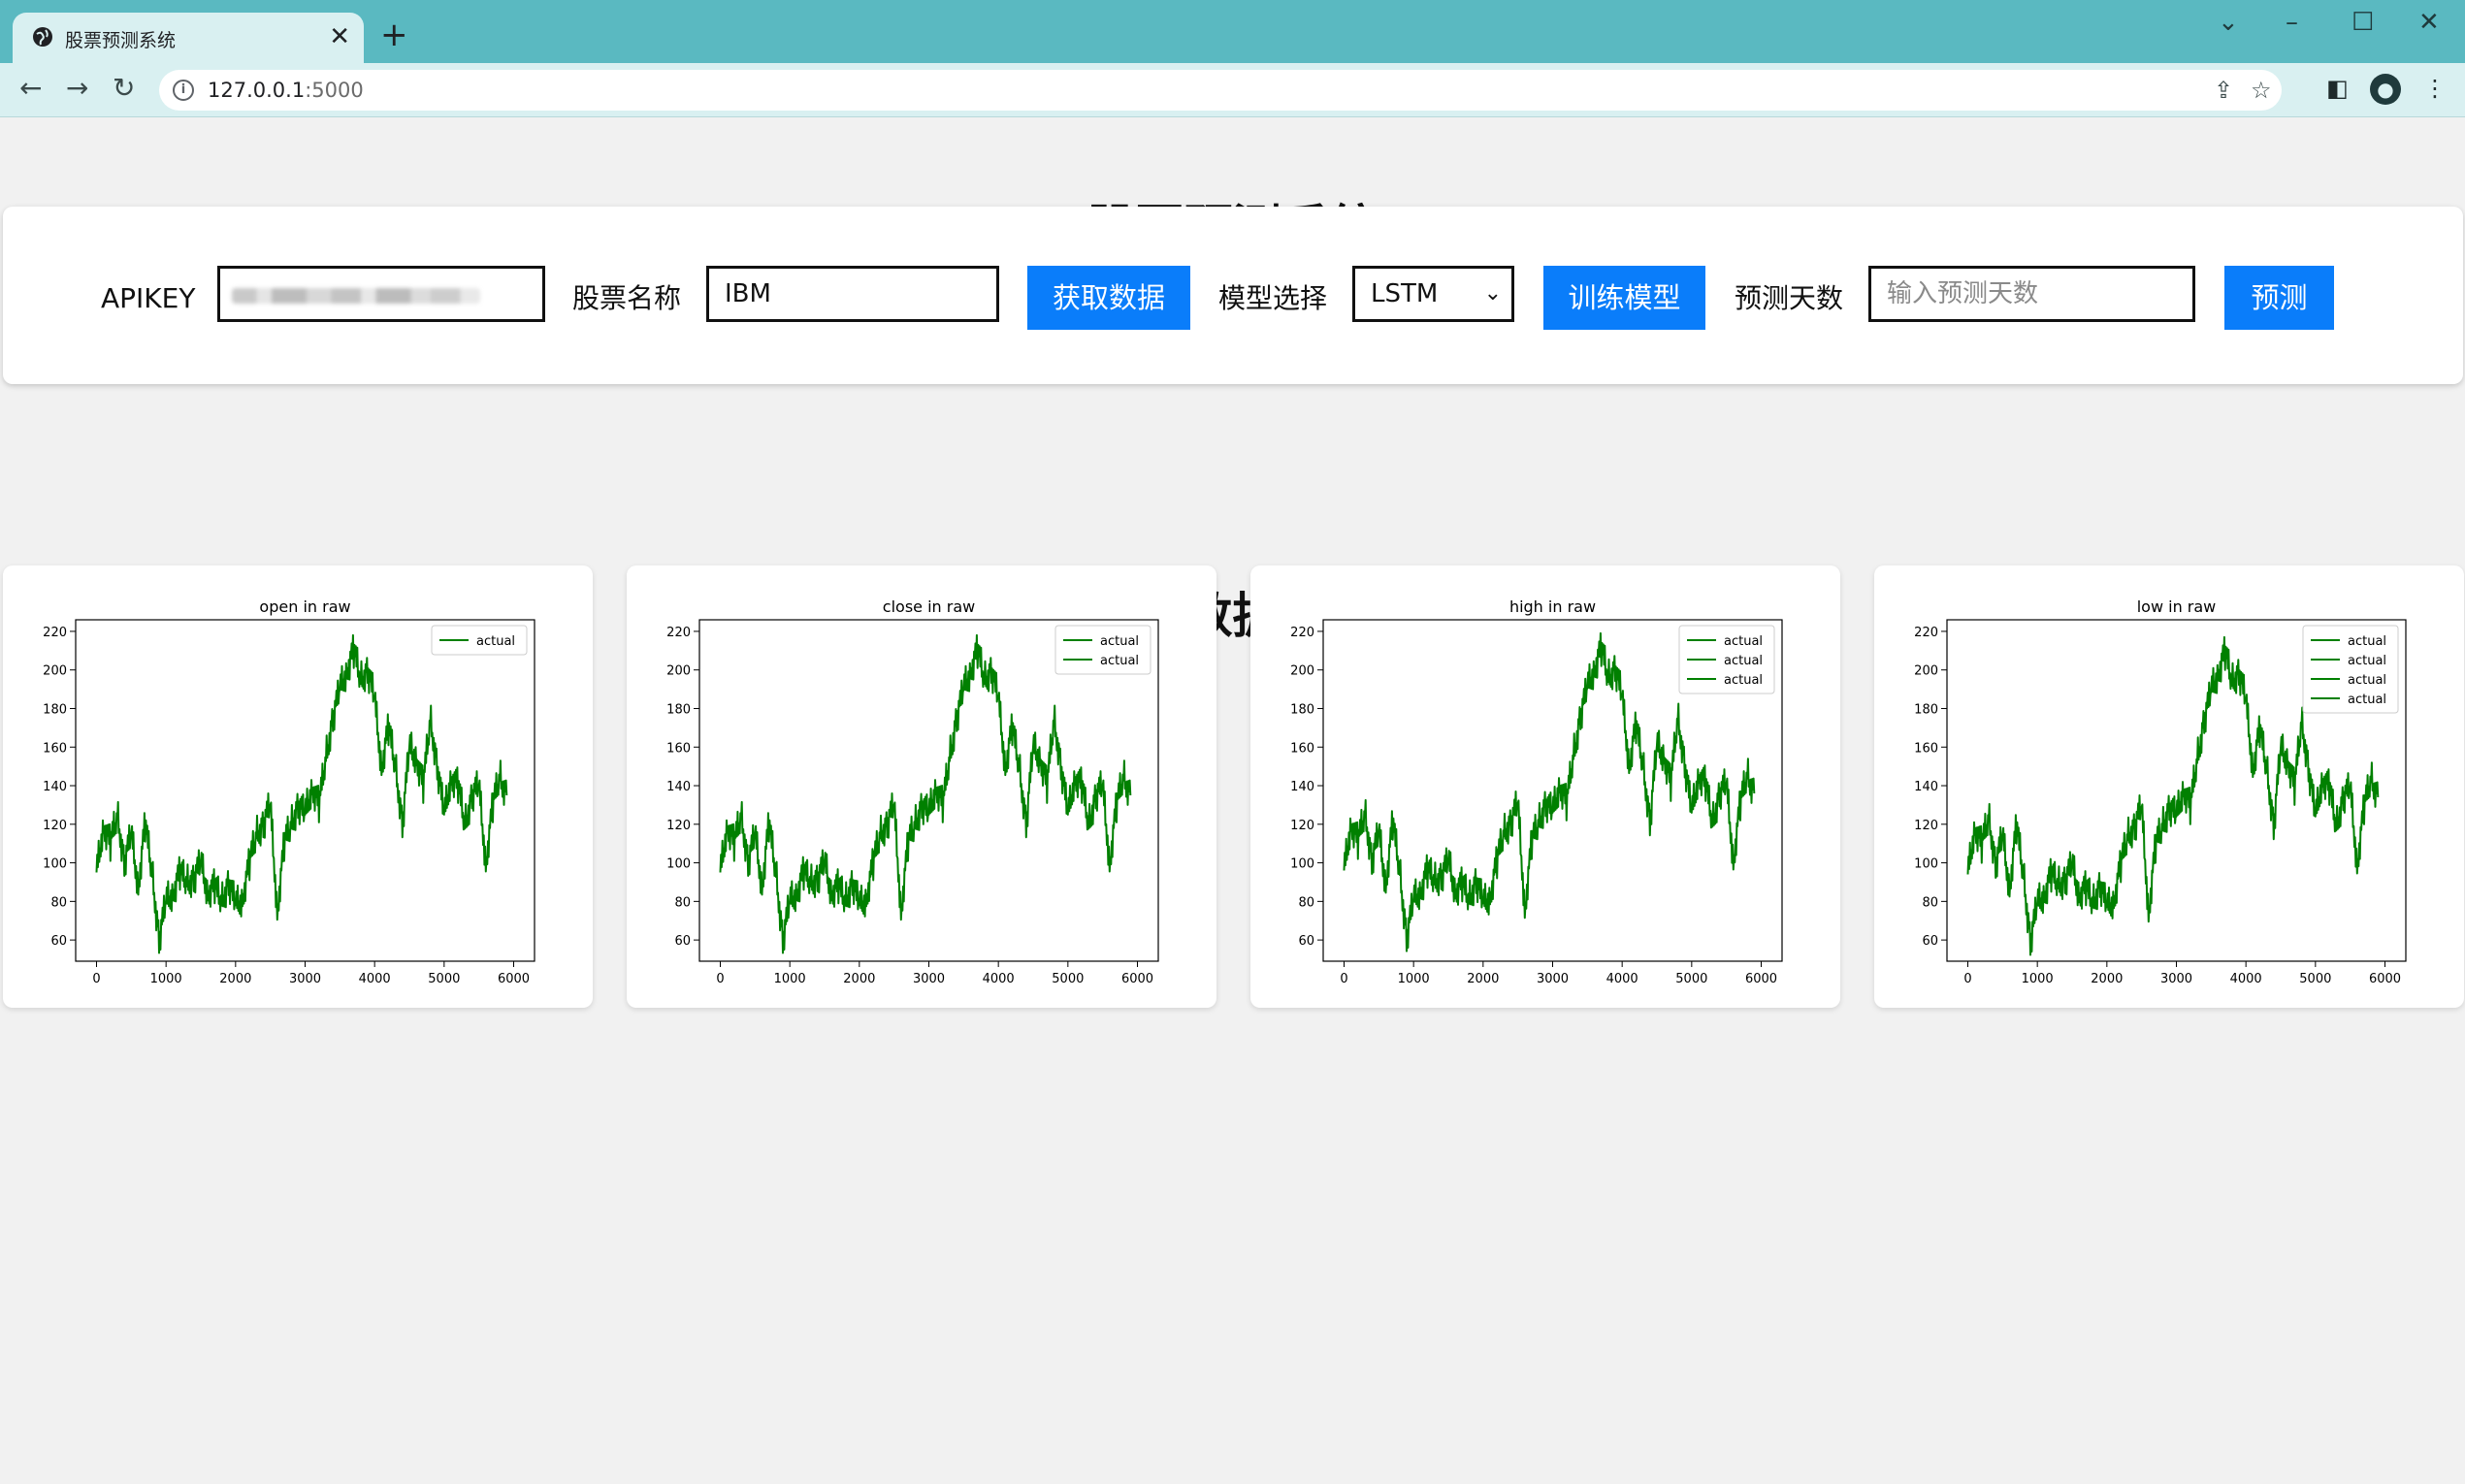 Image resolution: width=2465 pixels, height=1484 pixels. Describe the element at coordinates (334, 90) in the screenshot. I see `url-port: :5000` at that location.